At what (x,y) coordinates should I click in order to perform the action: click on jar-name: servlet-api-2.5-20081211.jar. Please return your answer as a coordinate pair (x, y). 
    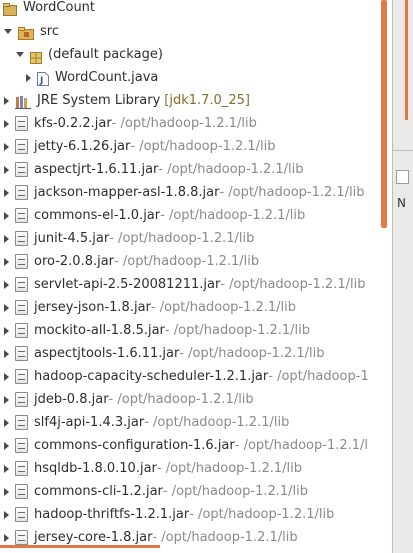
    Looking at the image, I should click on (127, 284).